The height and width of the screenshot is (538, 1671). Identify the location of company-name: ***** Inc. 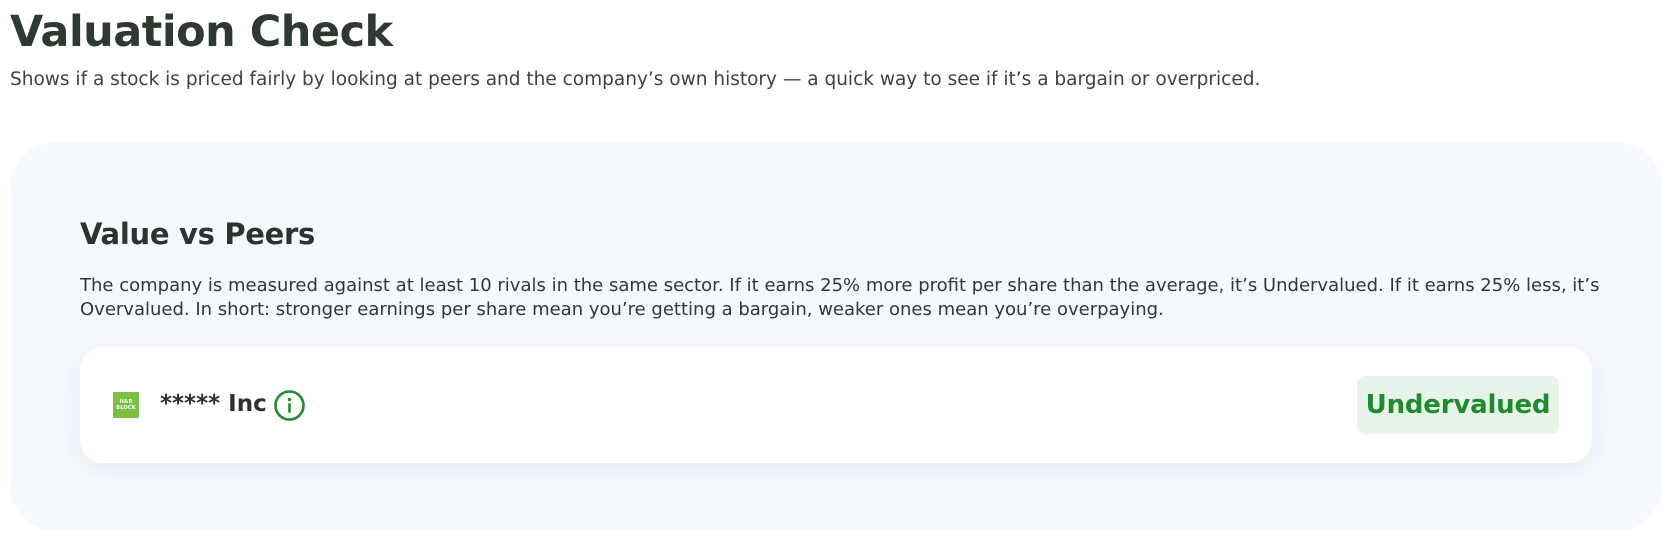
(213, 404).